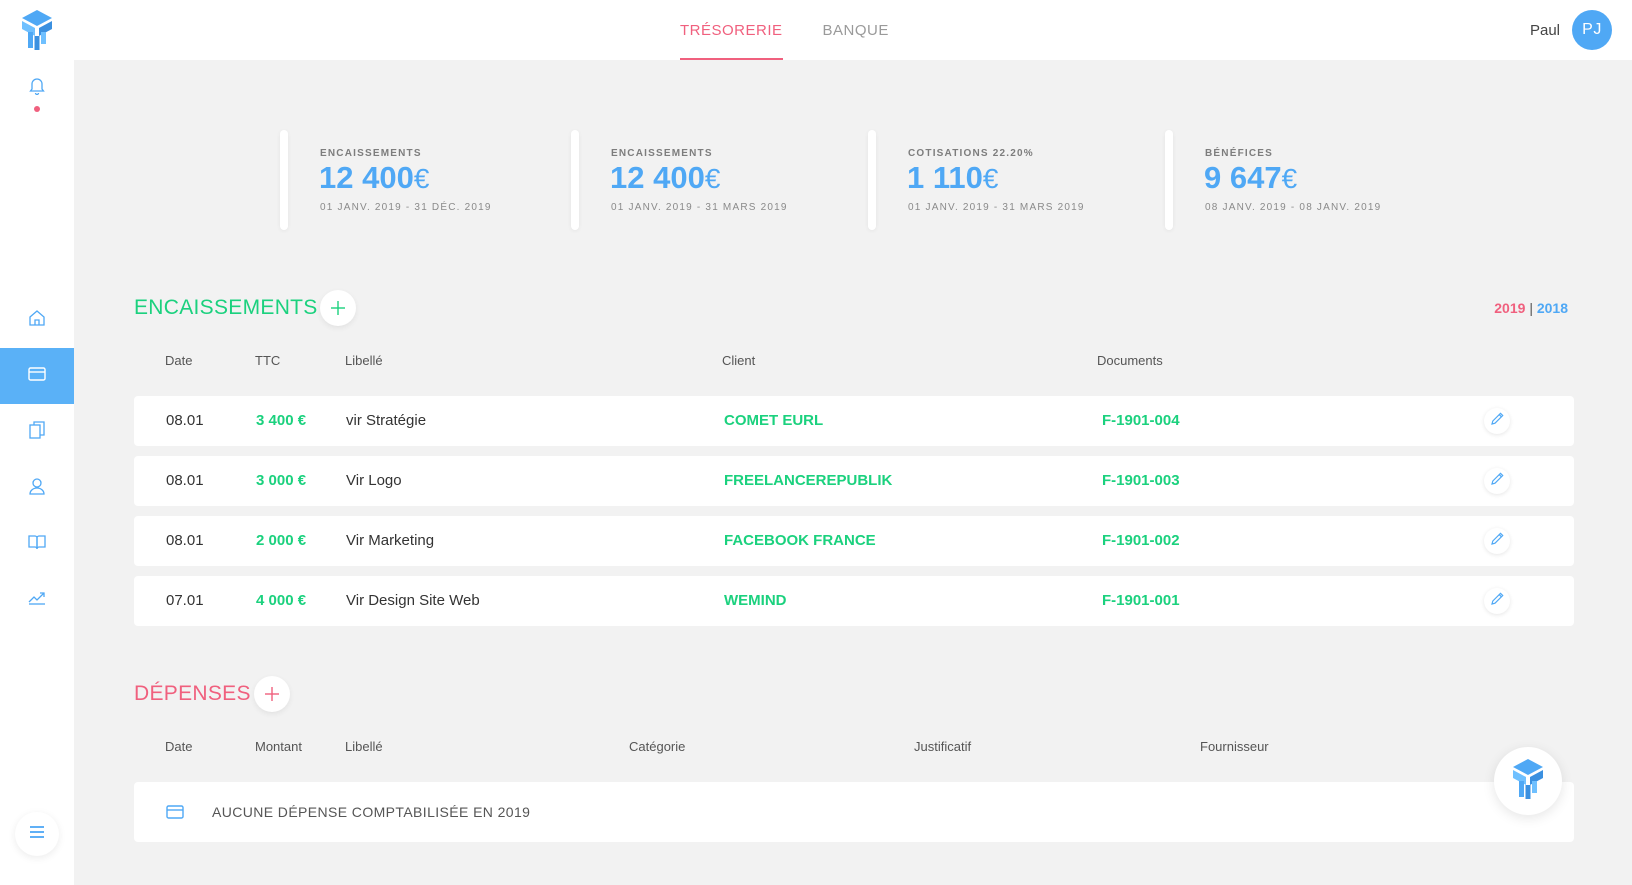 The image size is (1632, 885). What do you see at coordinates (971, 153) in the screenshot?
I see `kpi-label: COTISATIONS 22.20%` at bounding box center [971, 153].